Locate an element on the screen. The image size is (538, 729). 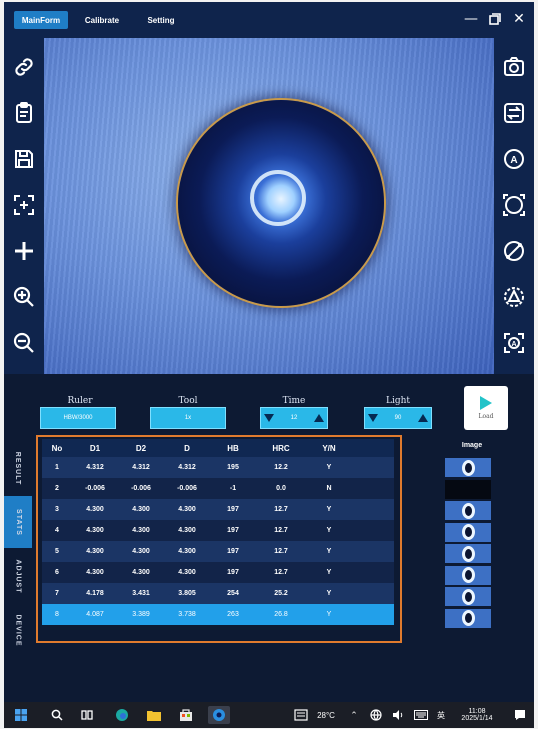
input-method-indicator: 英 is located at coordinates (441, 715).